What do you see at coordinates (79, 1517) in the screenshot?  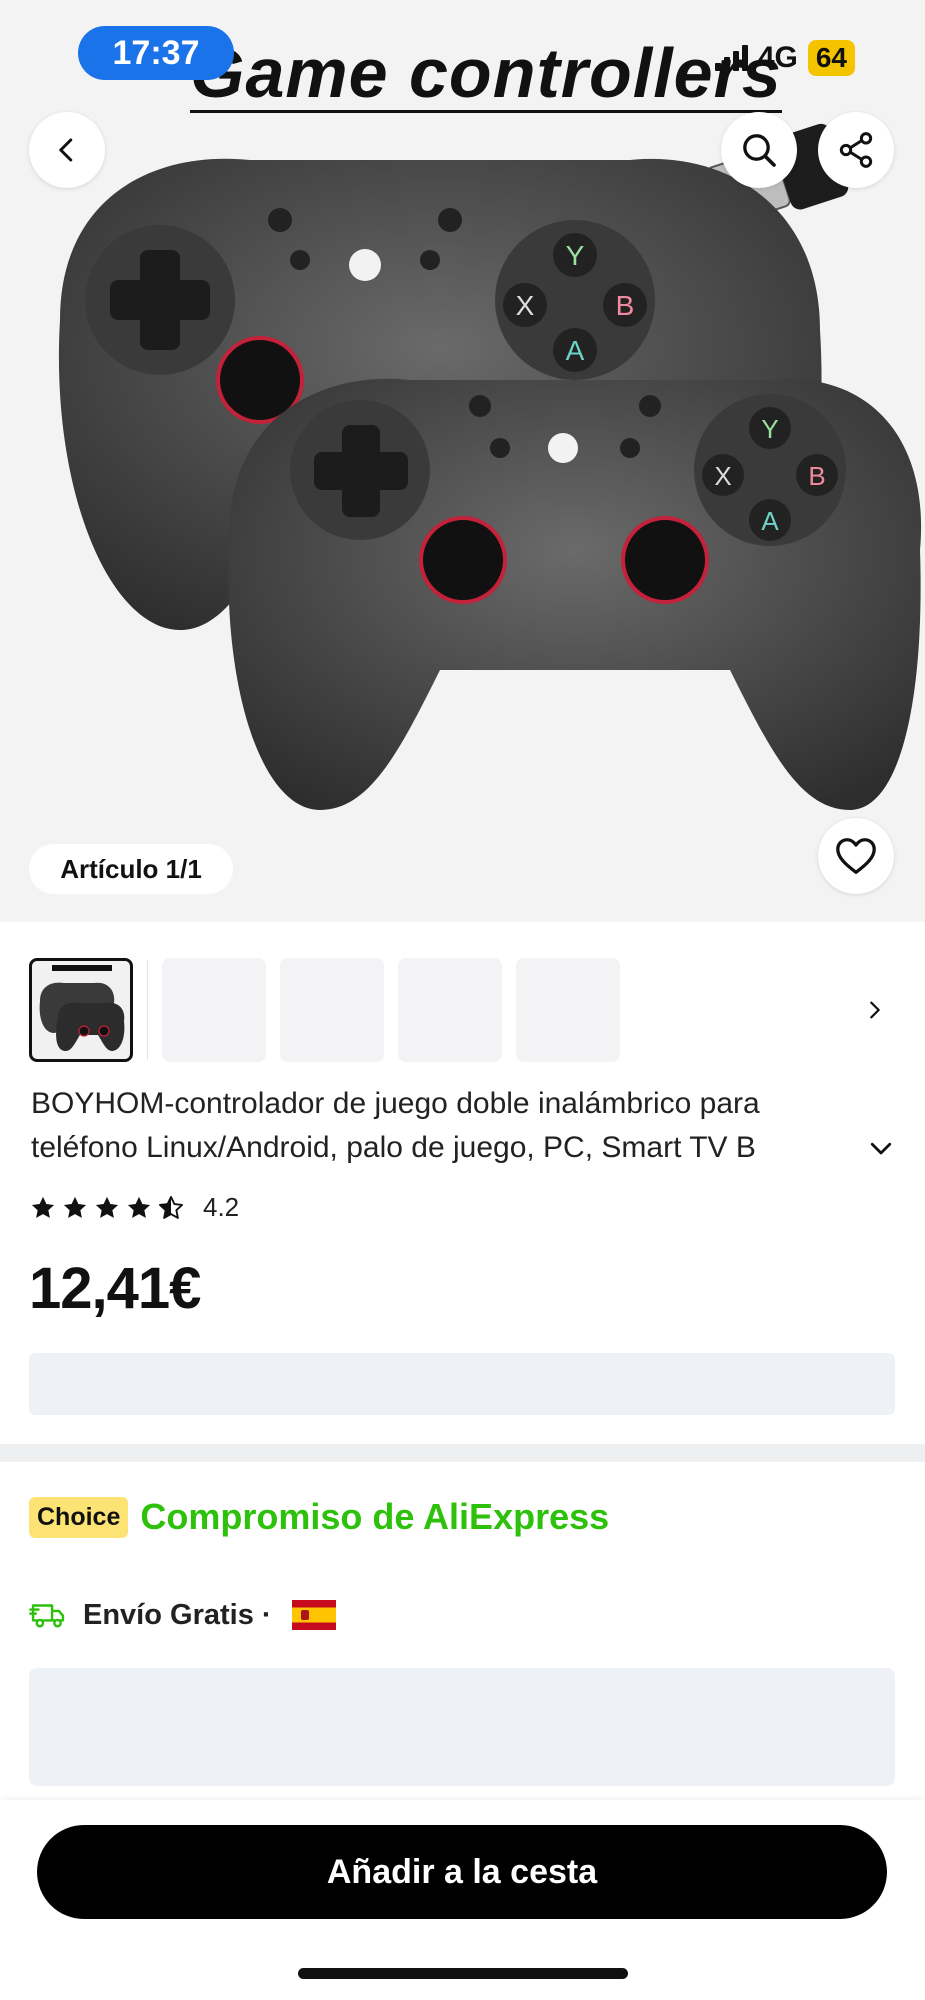 I see `choice-badge: Choice` at bounding box center [79, 1517].